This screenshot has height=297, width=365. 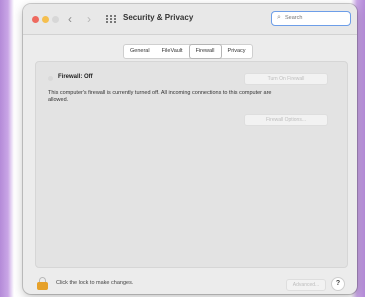 I want to click on minimize-button, so click(x=45, y=19).